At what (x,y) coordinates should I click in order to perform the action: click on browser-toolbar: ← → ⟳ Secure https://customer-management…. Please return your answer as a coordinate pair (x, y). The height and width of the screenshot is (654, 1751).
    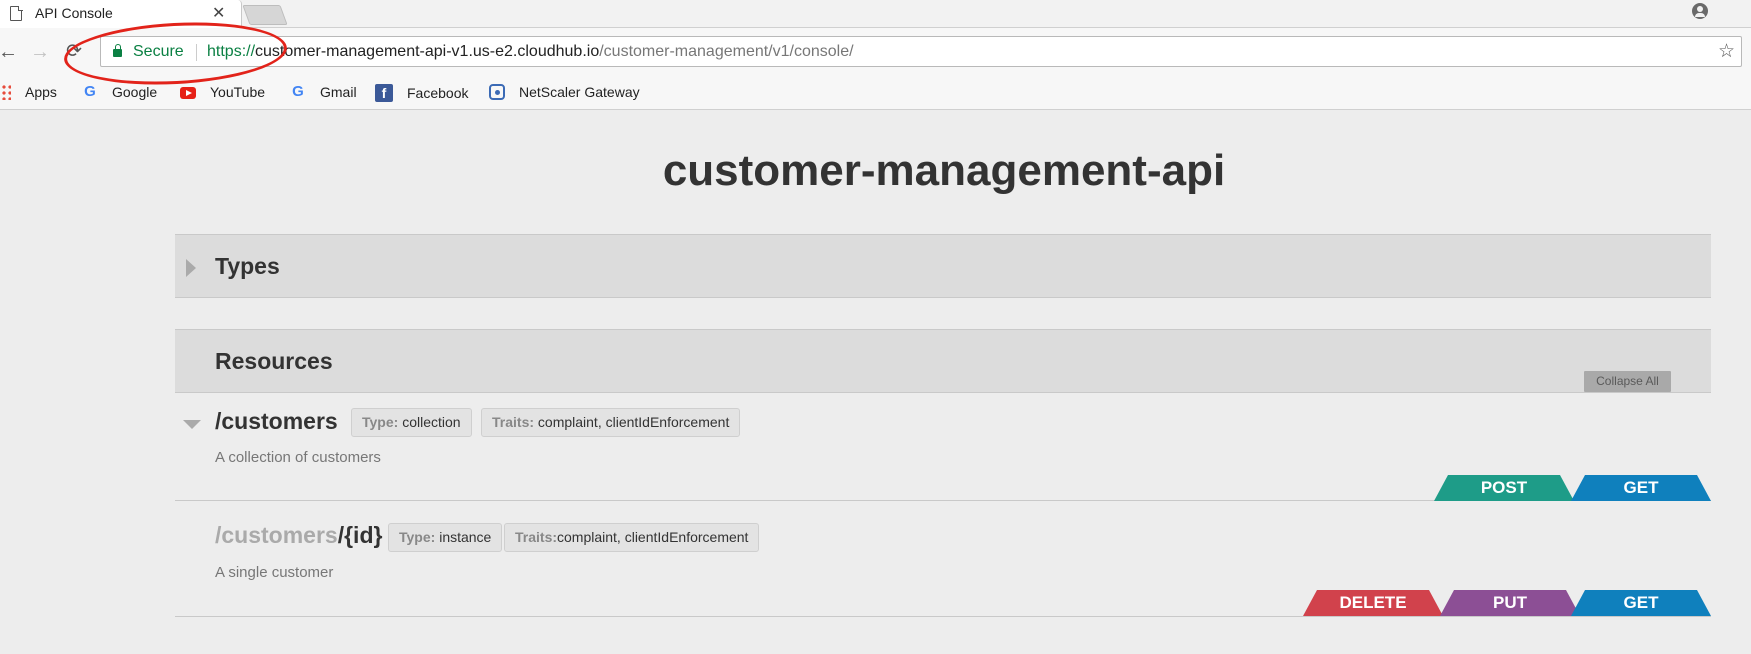
    Looking at the image, I should click on (875, 54).